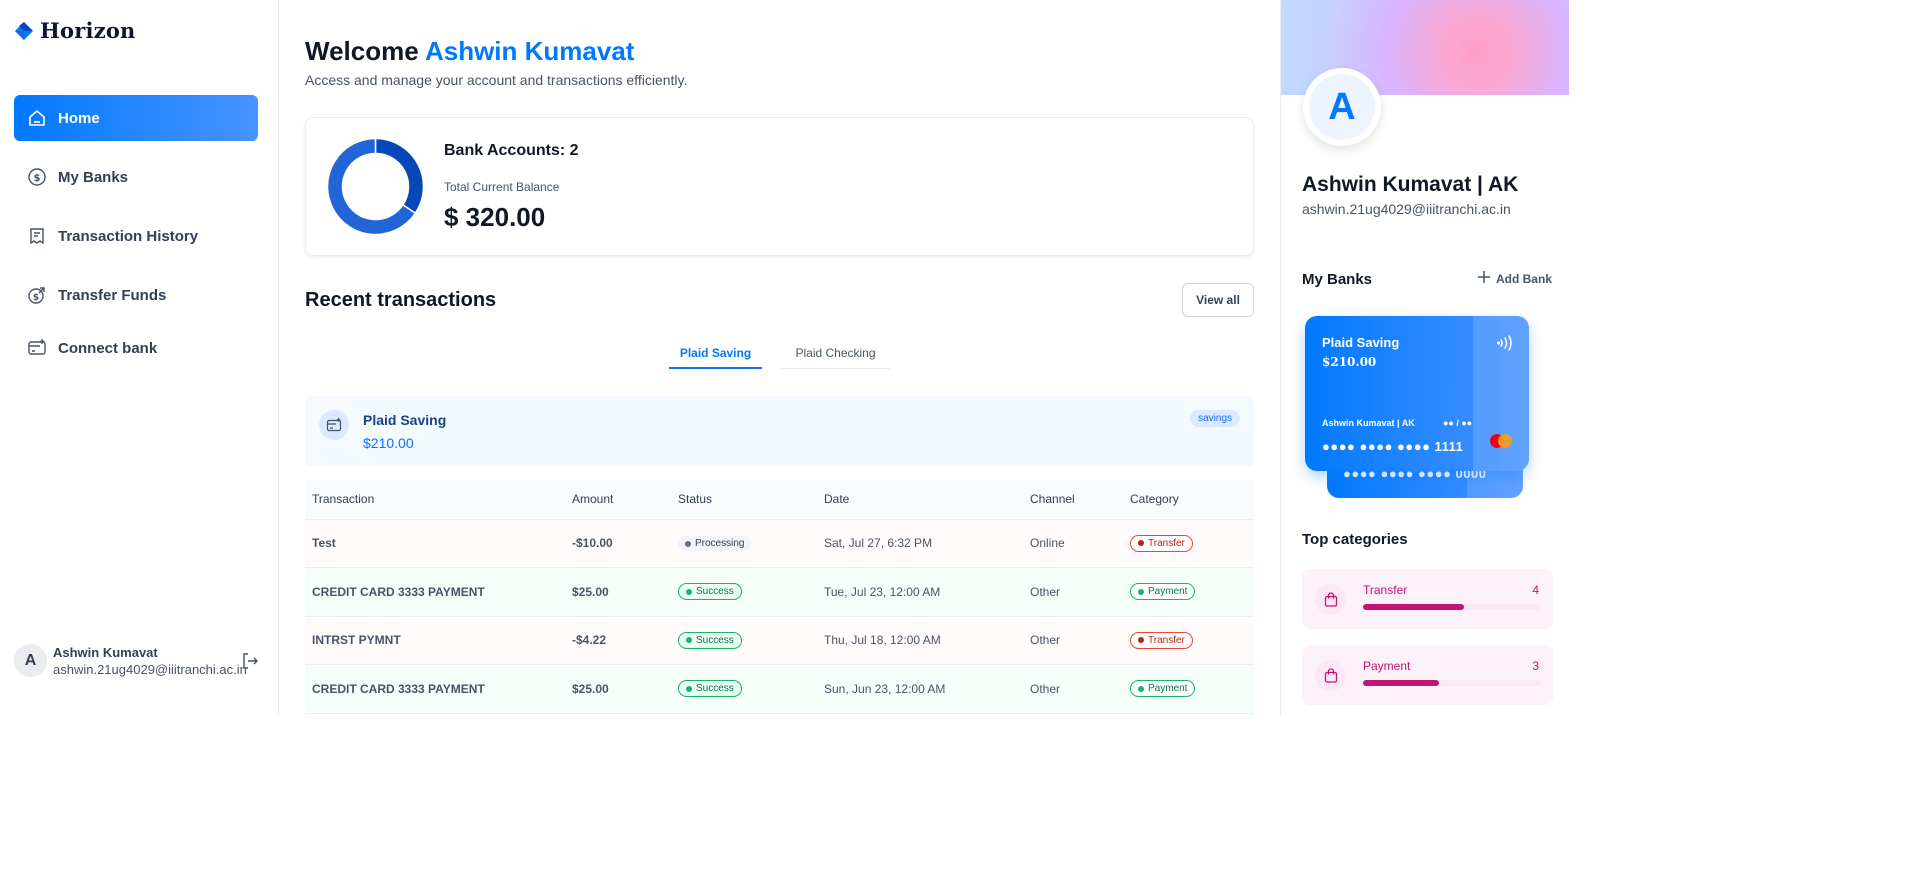  Describe the element at coordinates (399, 176) in the screenshot. I see `donut-slice` at that location.